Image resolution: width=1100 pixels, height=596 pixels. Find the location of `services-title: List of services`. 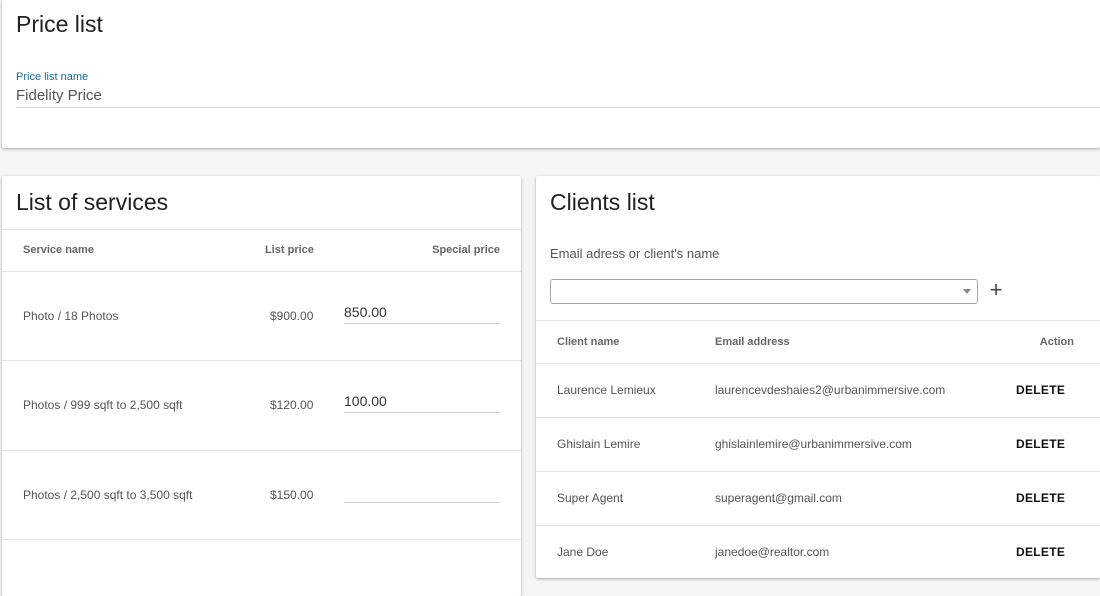

services-title: List of services is located at coordinates (92, 202).